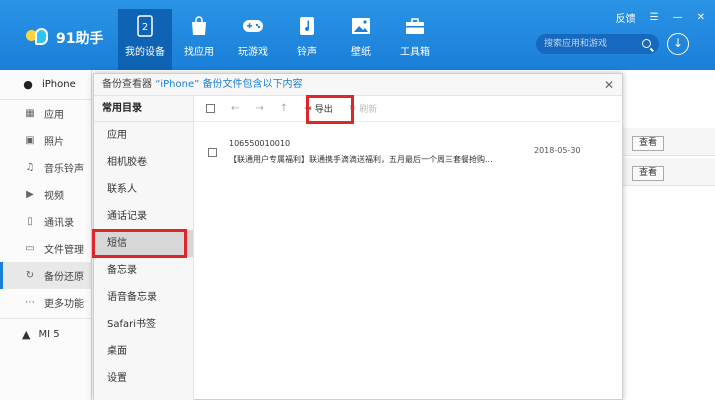 Image resolution: width=715 pixels, height=400 pixels. I want to click on menu-icon: ☰, so click(654, 17).